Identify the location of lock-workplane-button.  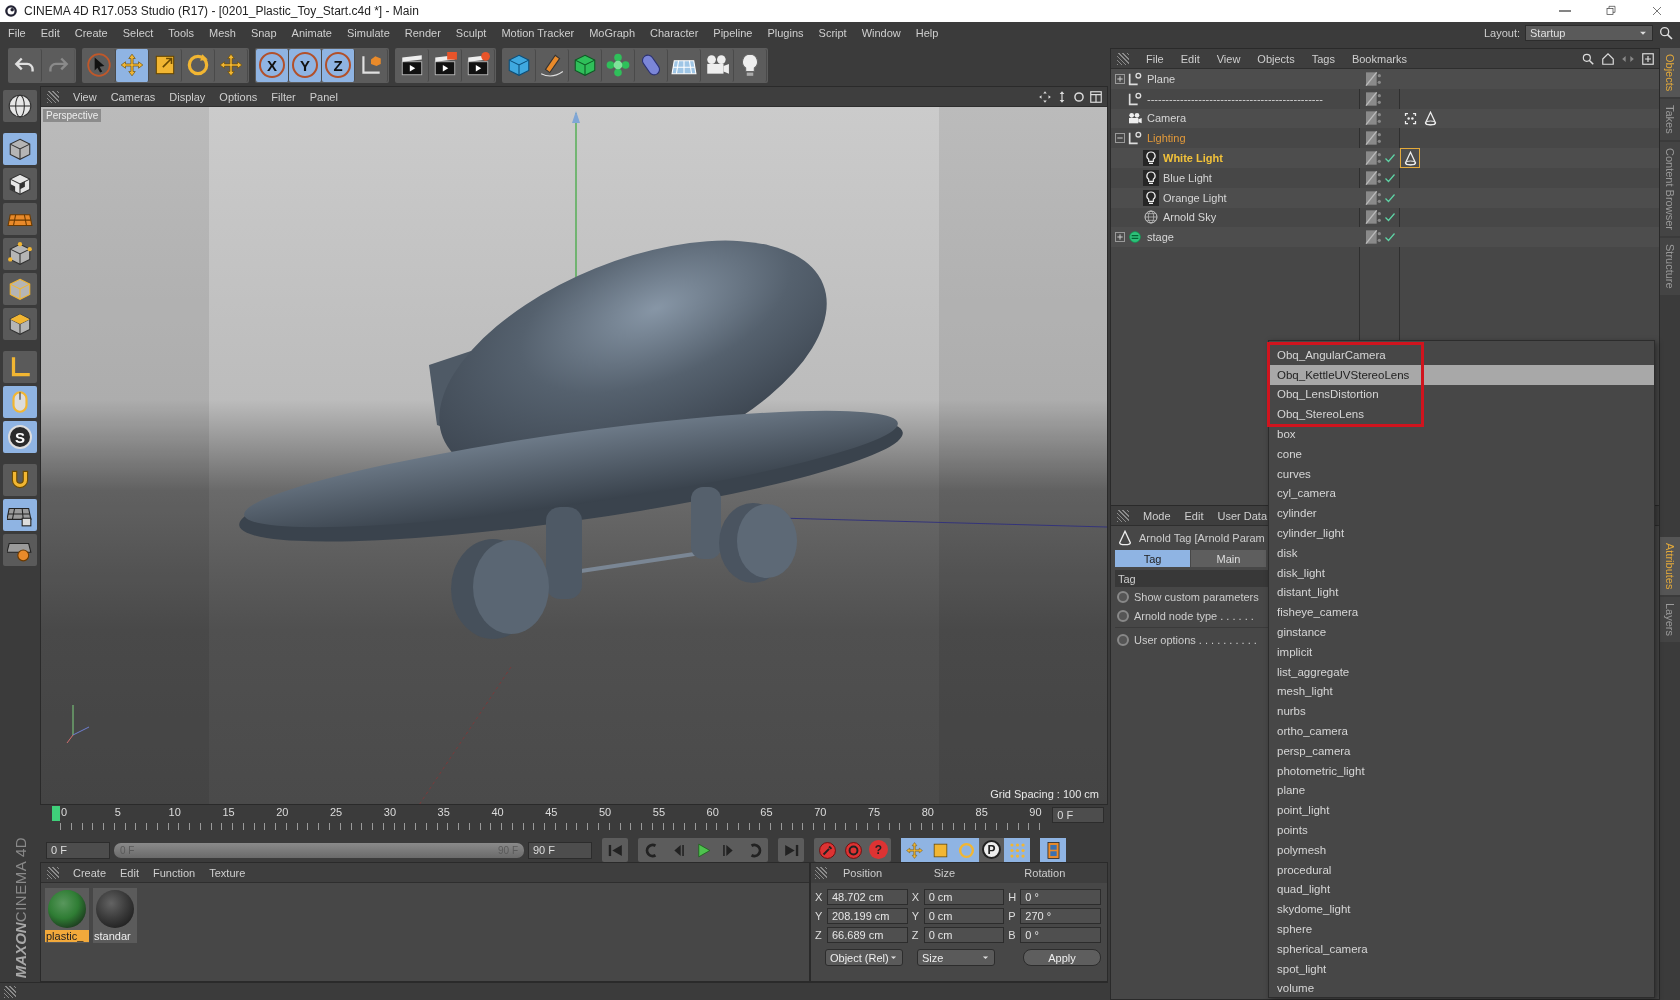
(20, 515).